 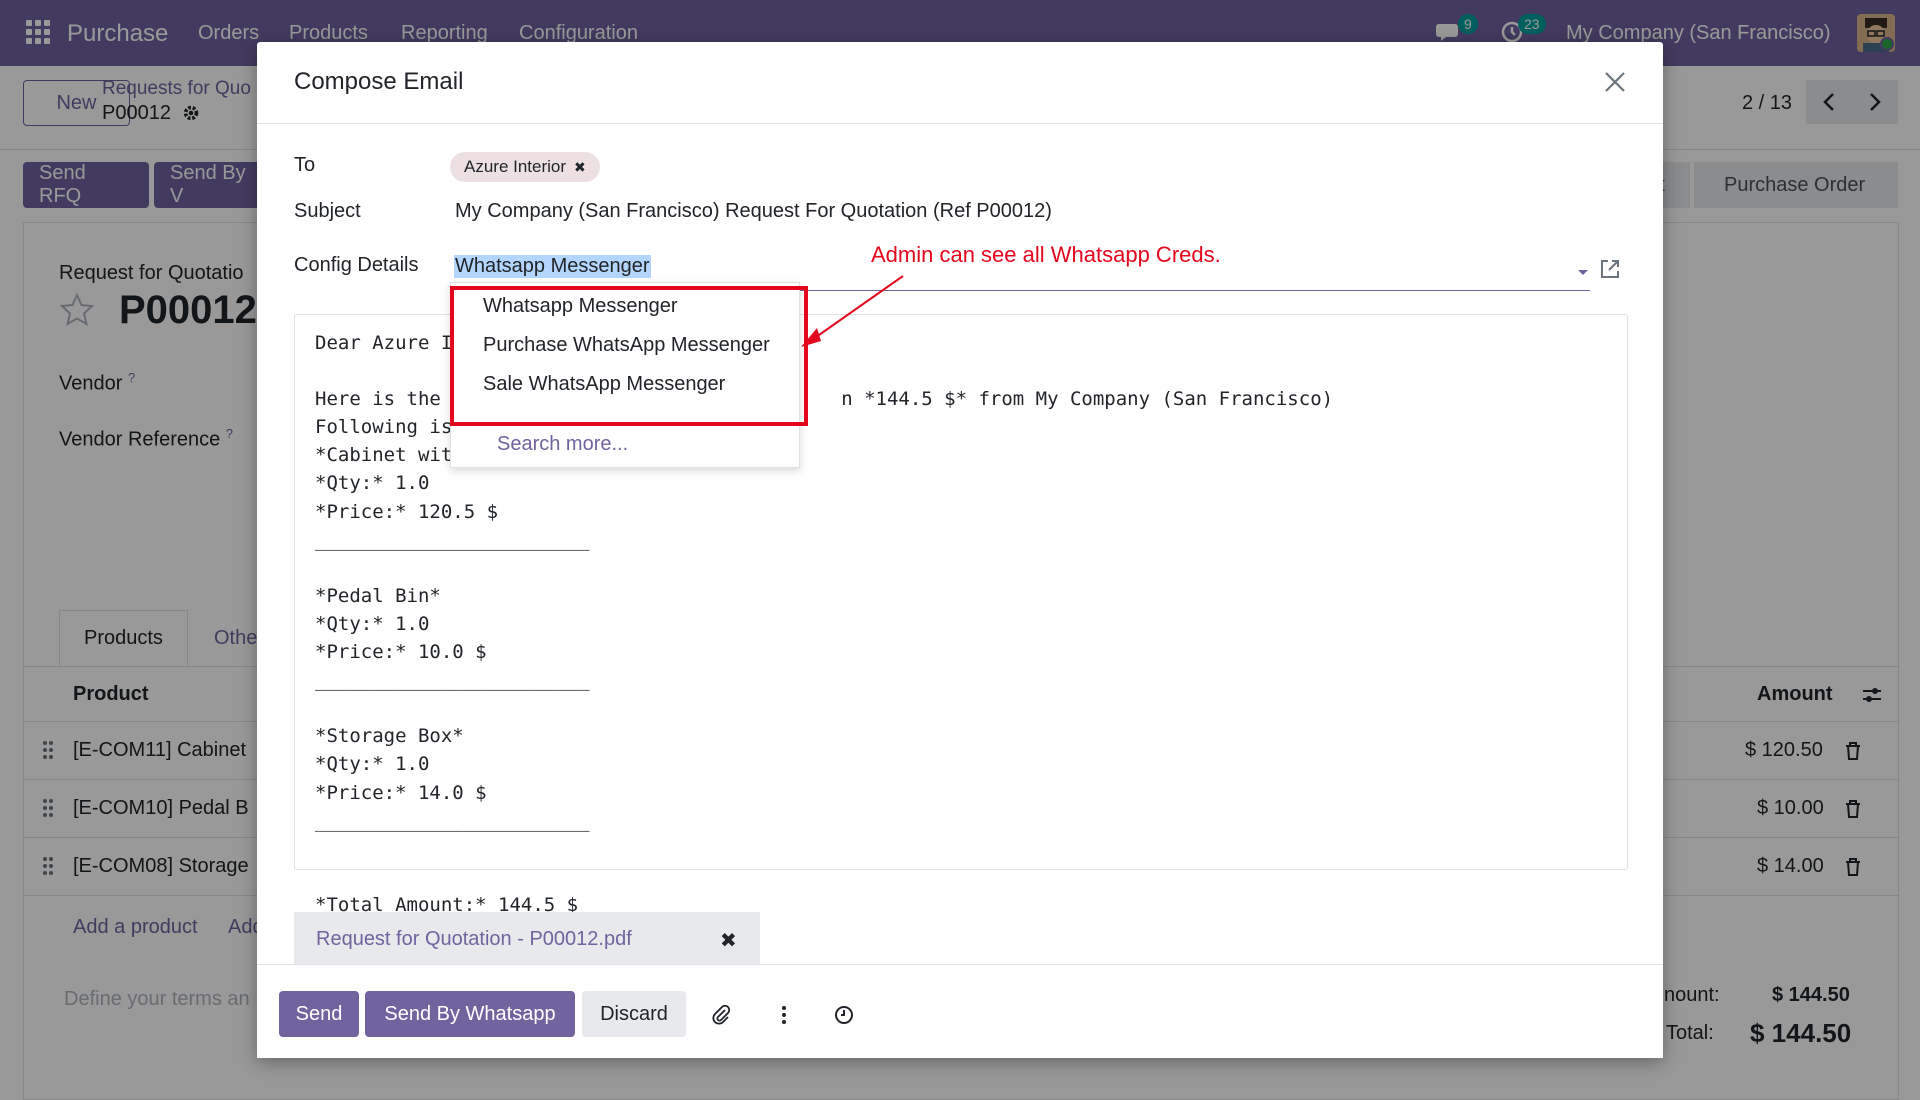 I want to click on dialog-title: Compose Email, so click(x=379, y=81).